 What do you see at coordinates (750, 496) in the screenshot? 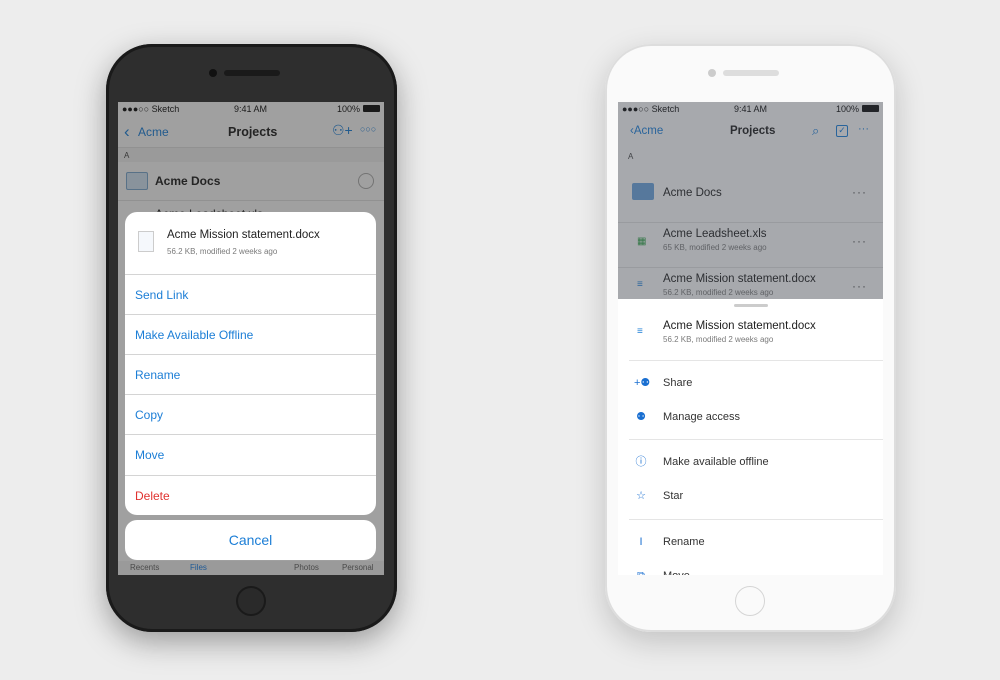
I see `star-button: ☆ Star` at bounding box center [750, 496].